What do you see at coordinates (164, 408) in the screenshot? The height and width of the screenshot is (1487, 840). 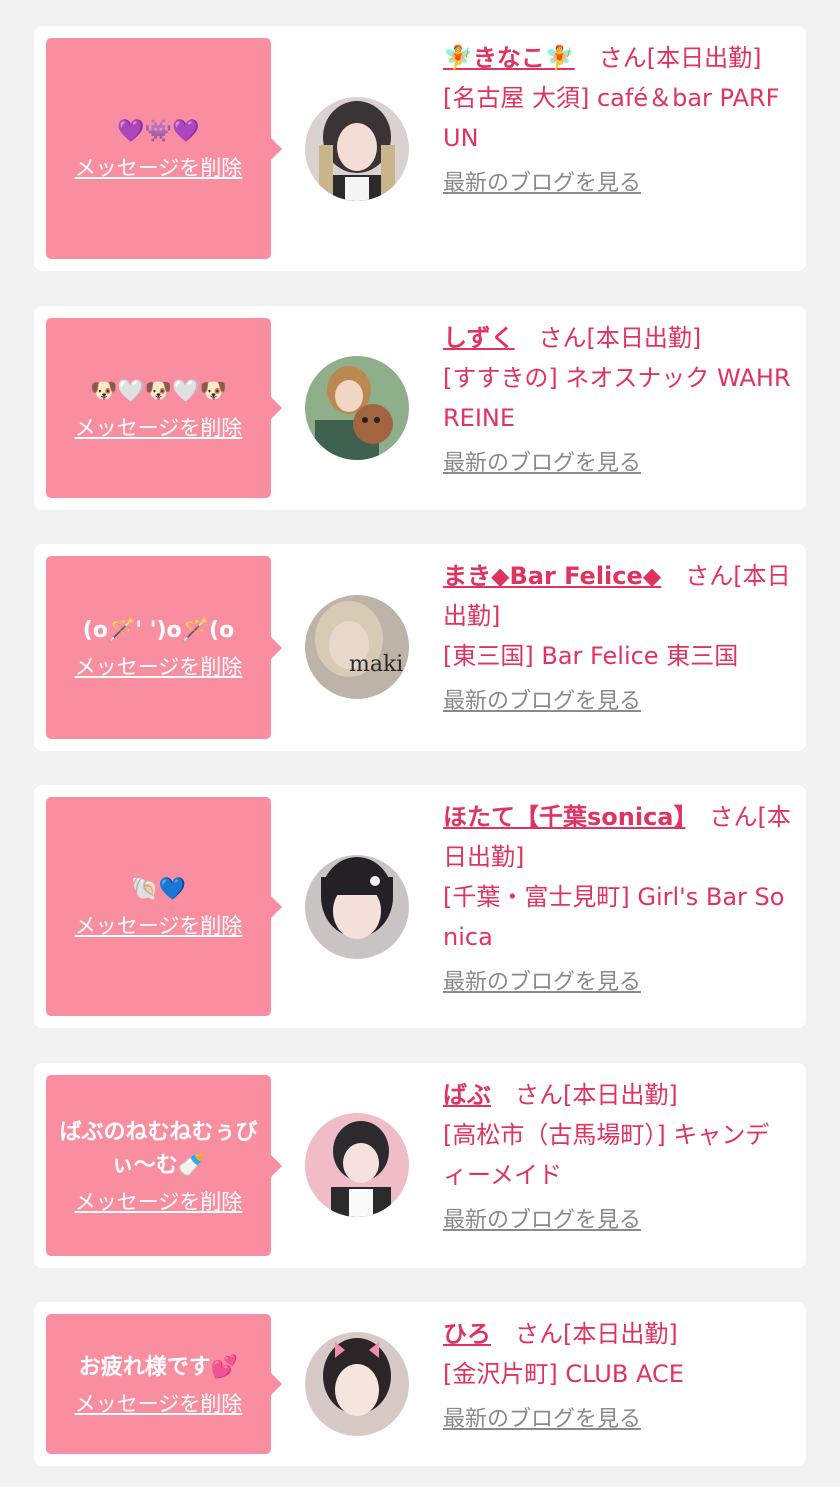 I see `message-bubble: 🐶🤍🐶🤍🐶 メッセージを削除` at bounding box center [164, 408].